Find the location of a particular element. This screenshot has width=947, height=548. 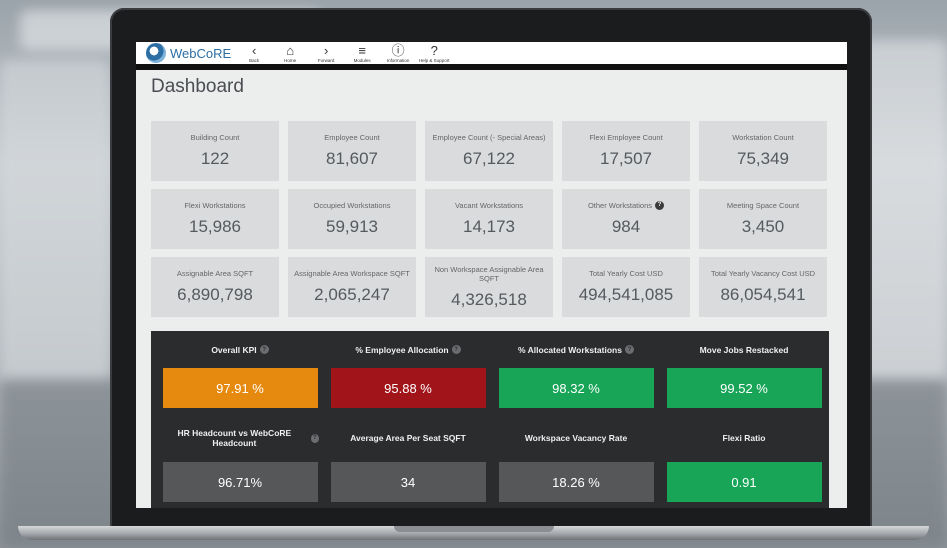

card-label-row: Assignable Area SQFT is located at coordinates (215, 273).